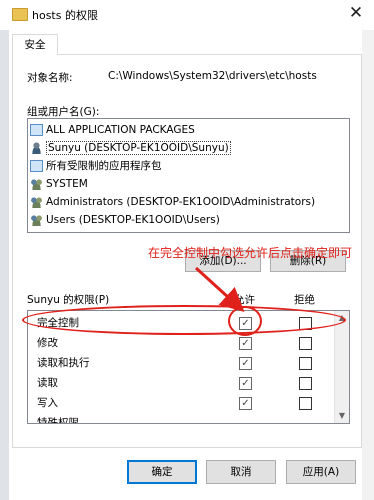  What do you see at coordinates (20, 14) in the screenshot?
I see `folder-icon` at bounding box center [20, 14].